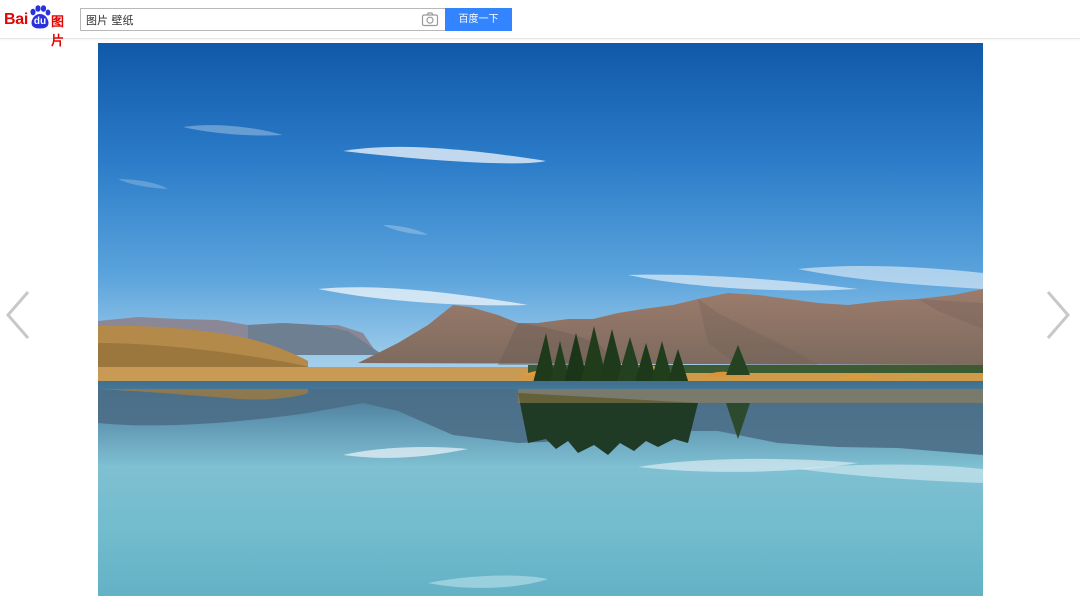  What do you see at coordinates (430, 19) in the screenshot?
I see `camera-icon` at bounding box center [430, 19].